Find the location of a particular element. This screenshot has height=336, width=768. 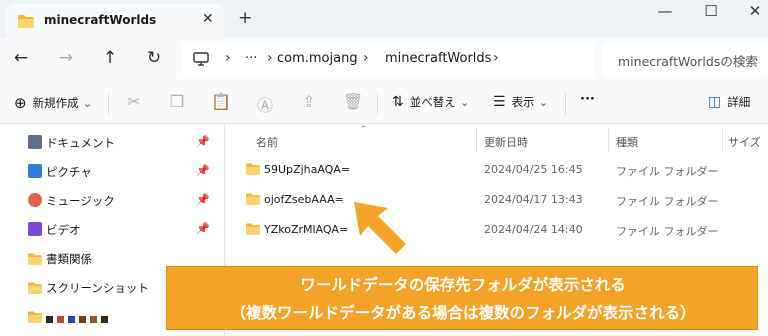

tab-title: minecraftWorlds is located at coordinates (100, 20).